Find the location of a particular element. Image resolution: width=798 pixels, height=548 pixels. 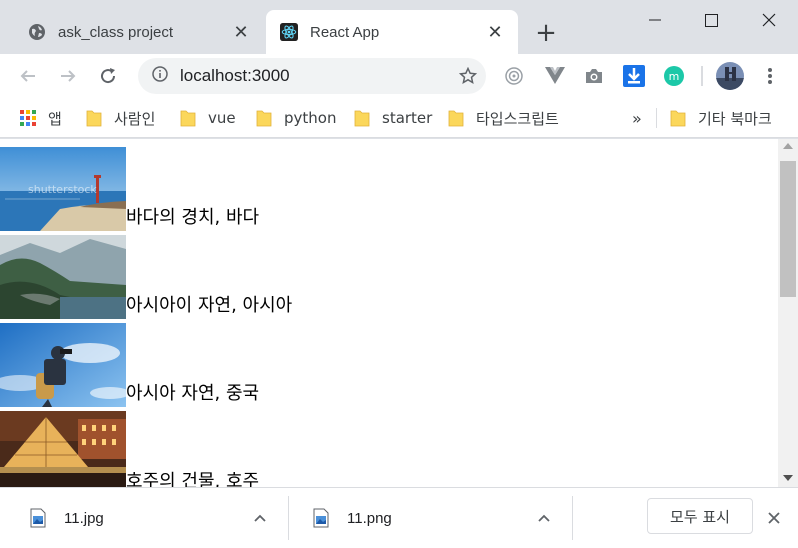

bookmark-star-icon is located at coordinates (468, 76).